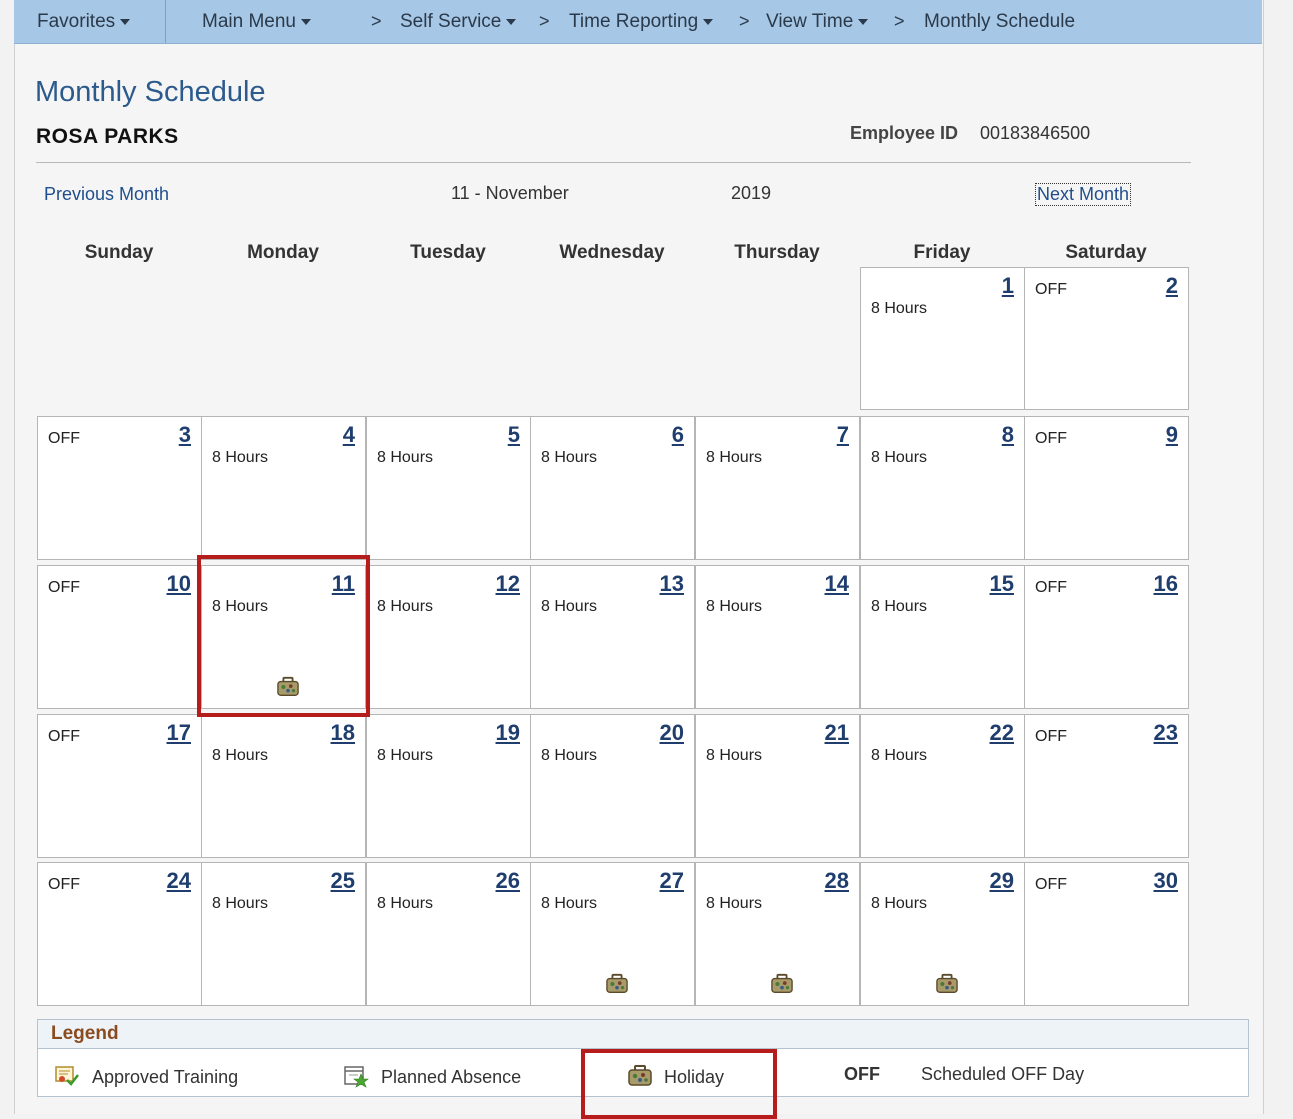 The width and height of the screenshot is (1293, 1119). Describe the element at coordinates (1002, 584) in the screenshot. I see `day-number-link: 15` at that location.